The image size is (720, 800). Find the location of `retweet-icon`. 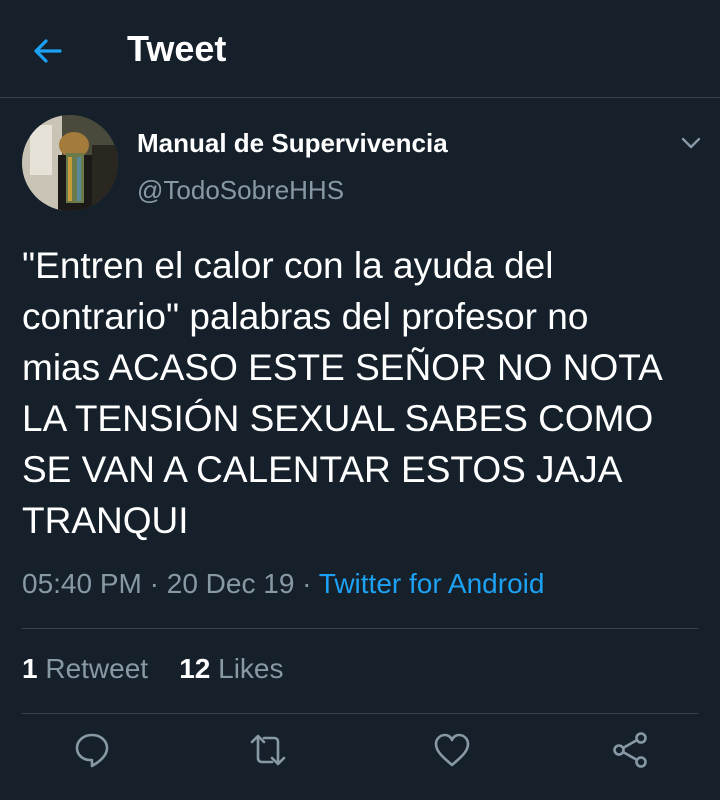

retweet-icon is located at coordinates (268, 750).